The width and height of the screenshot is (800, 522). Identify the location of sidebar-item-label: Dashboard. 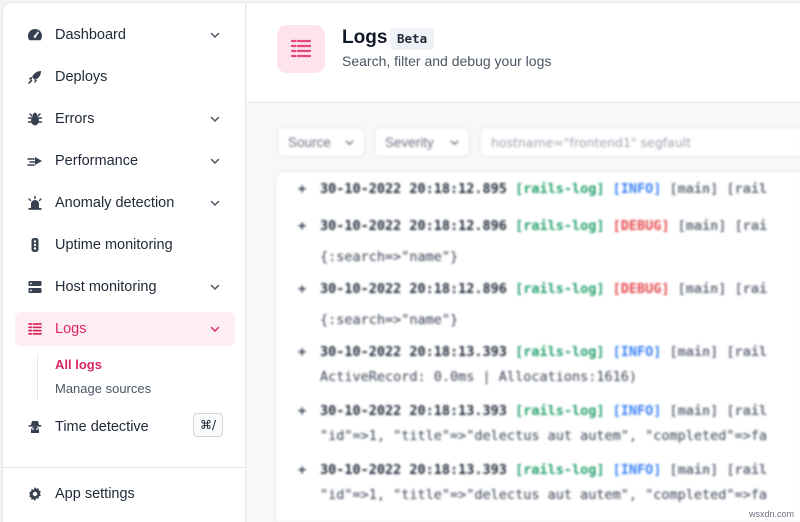
(90, 35).